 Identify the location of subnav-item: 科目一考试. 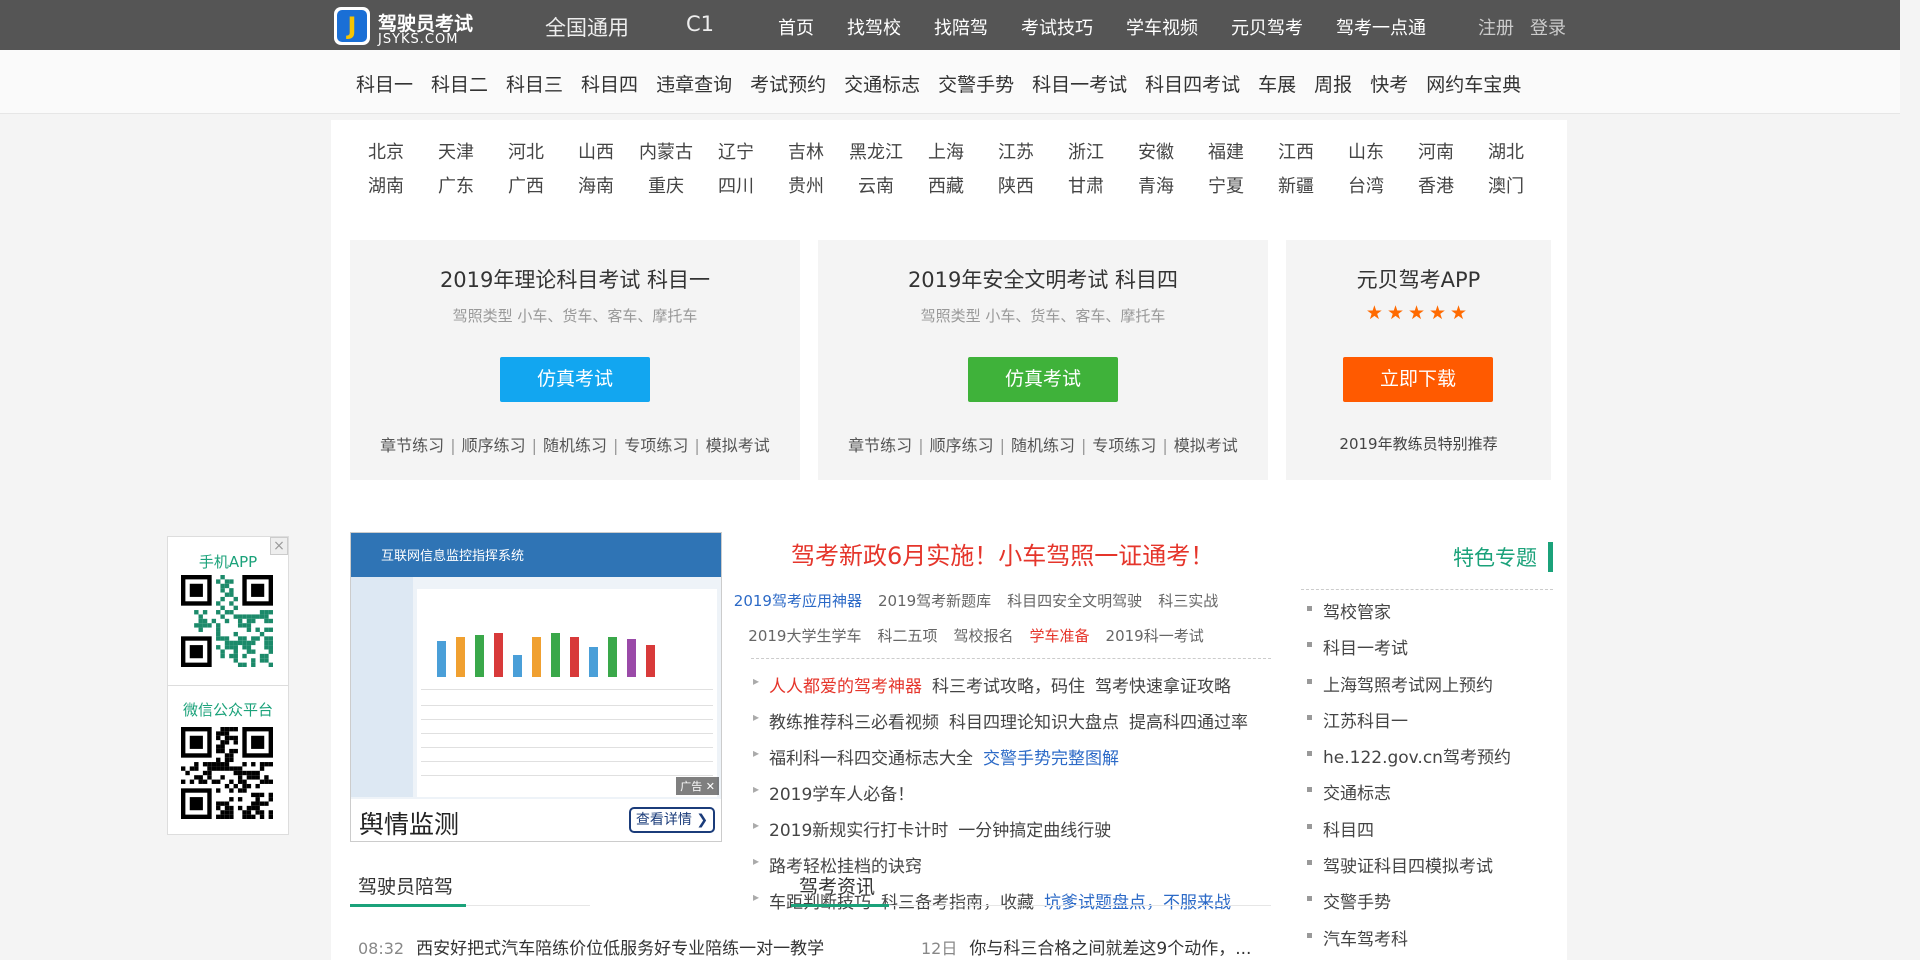
(1079, 83).